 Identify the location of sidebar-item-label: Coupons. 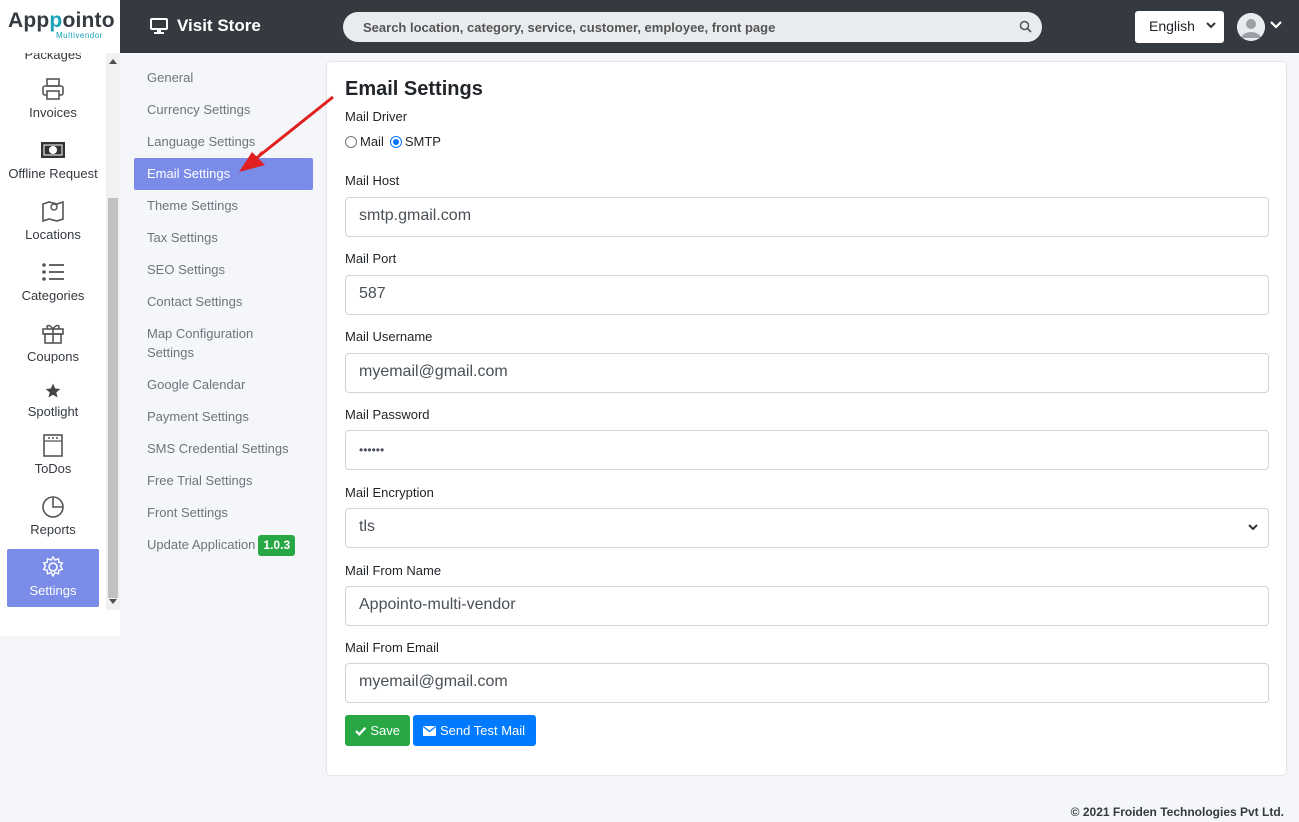
(53, 356).